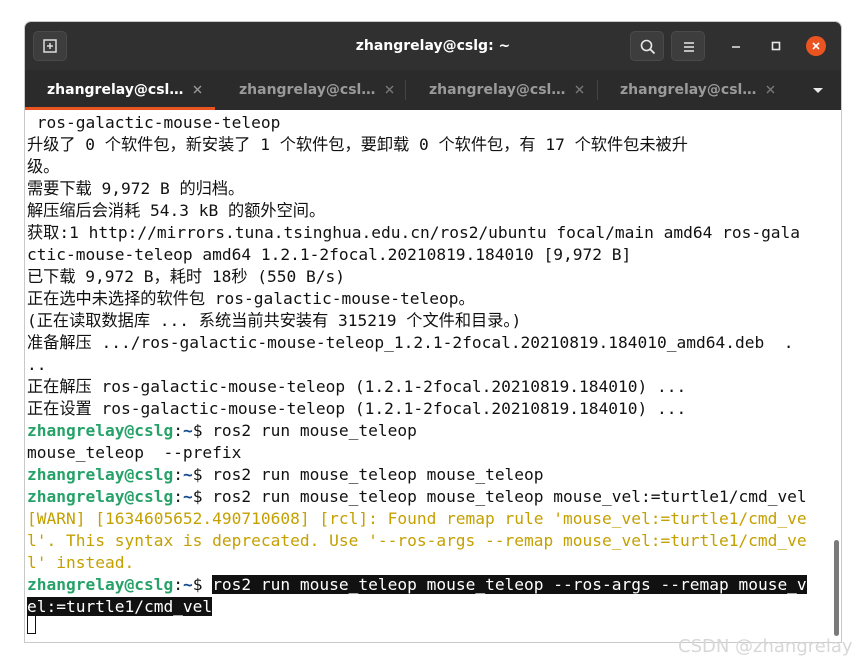 This screenshot has height=670, width=866. I want to click on maximize-icon, so click(776, 46).